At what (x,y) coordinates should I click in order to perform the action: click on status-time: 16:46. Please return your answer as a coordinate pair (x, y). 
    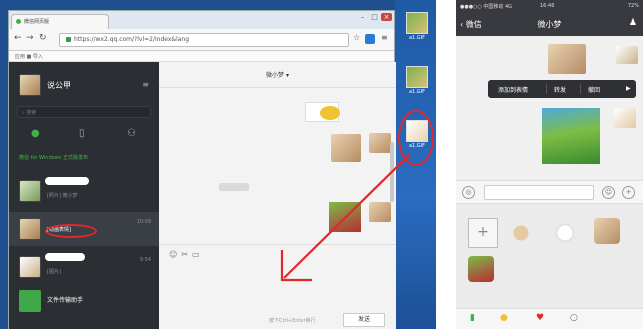
    Looking at the image, I should click on (547, 6).